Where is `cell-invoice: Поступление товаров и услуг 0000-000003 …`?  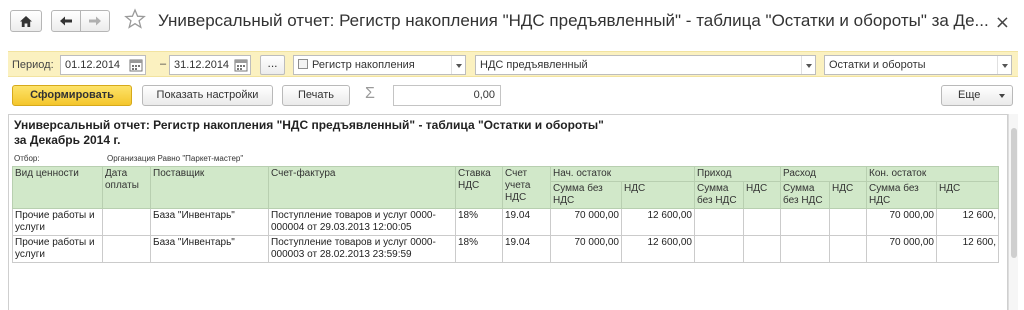
cell-invoice: Поступление товаров и услуг 0000-000003 … is located at coordinates (362, 249).